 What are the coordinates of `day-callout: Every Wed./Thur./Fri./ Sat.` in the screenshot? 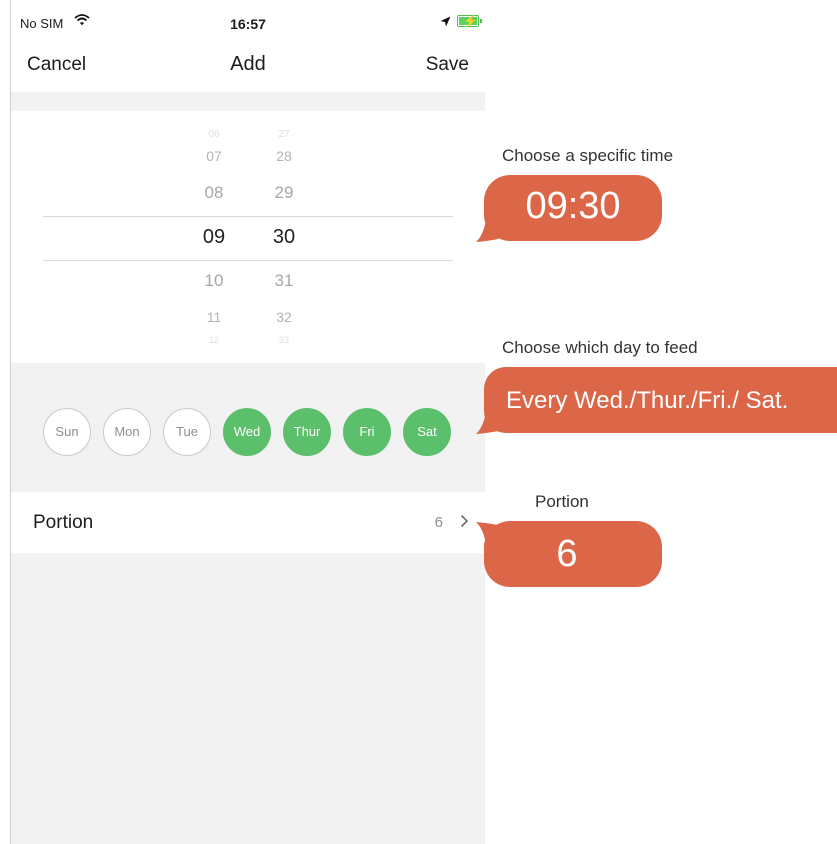 It's located at (660, 400).